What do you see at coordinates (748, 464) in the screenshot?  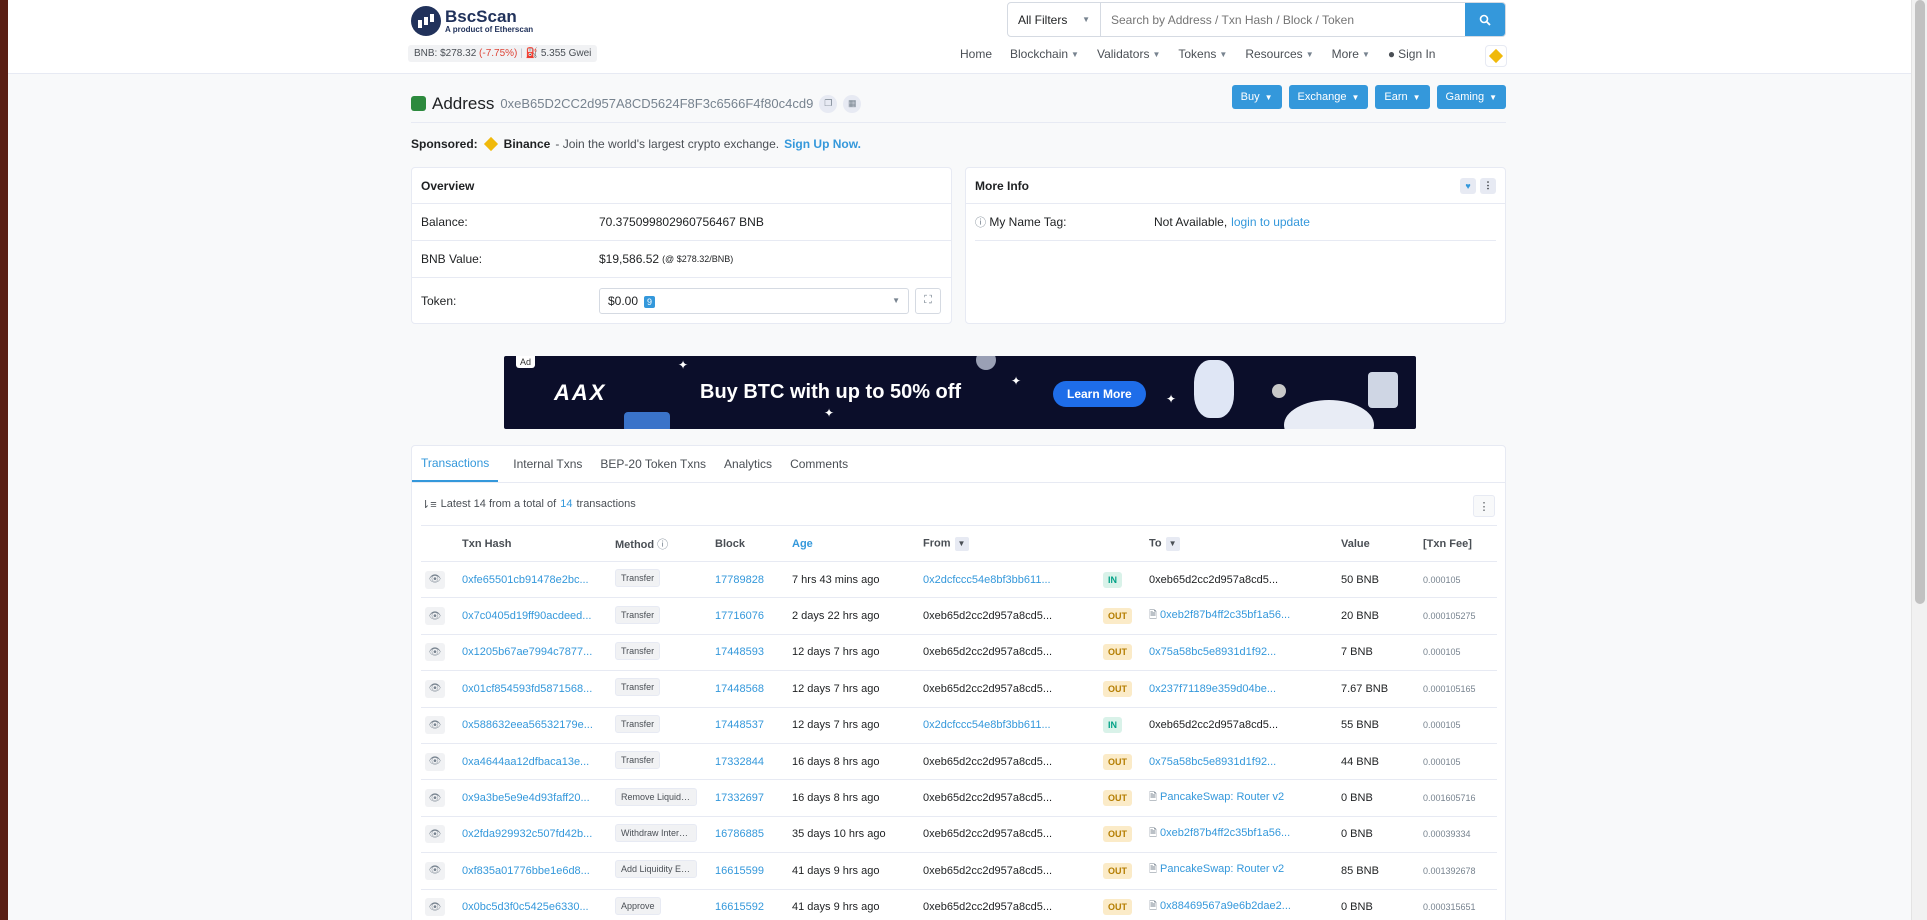 I see `tab-analytics: Analytics` at bounding box center [748, 464].